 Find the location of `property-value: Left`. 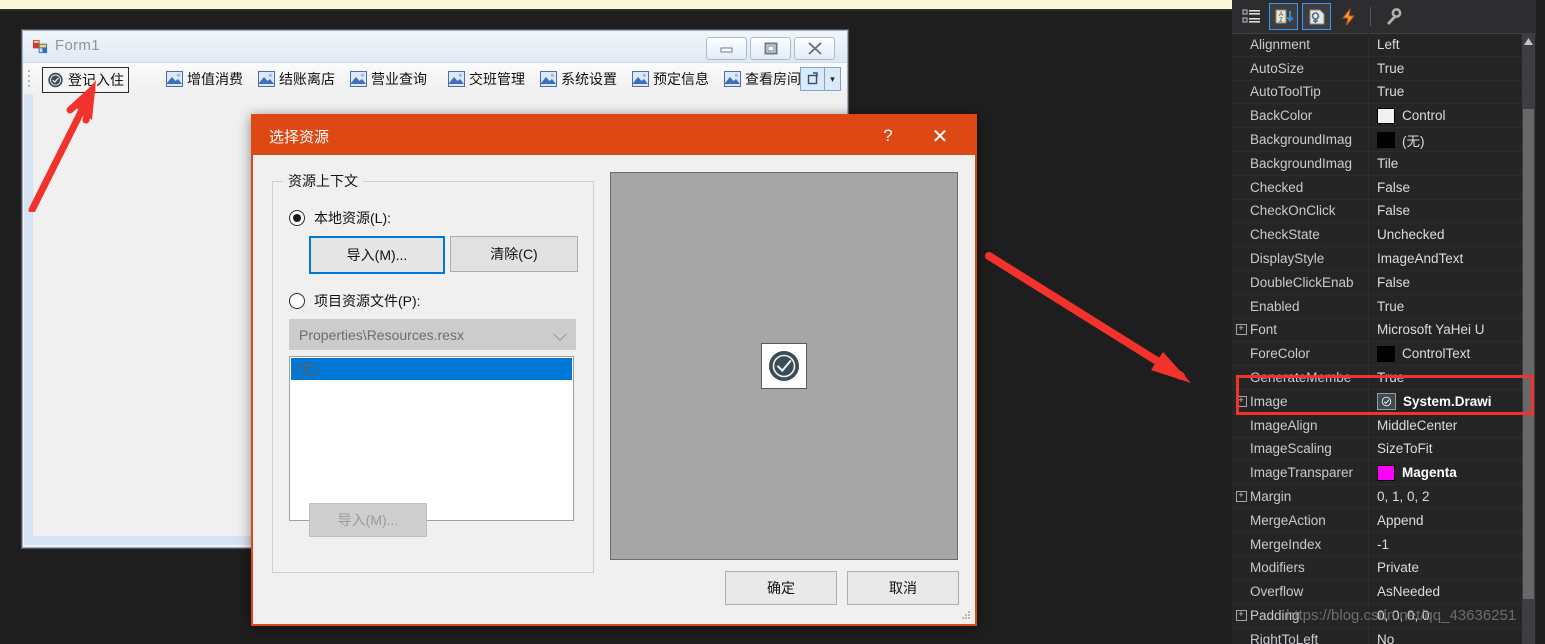

property-value: Left is located at coordinates (1456, 44).